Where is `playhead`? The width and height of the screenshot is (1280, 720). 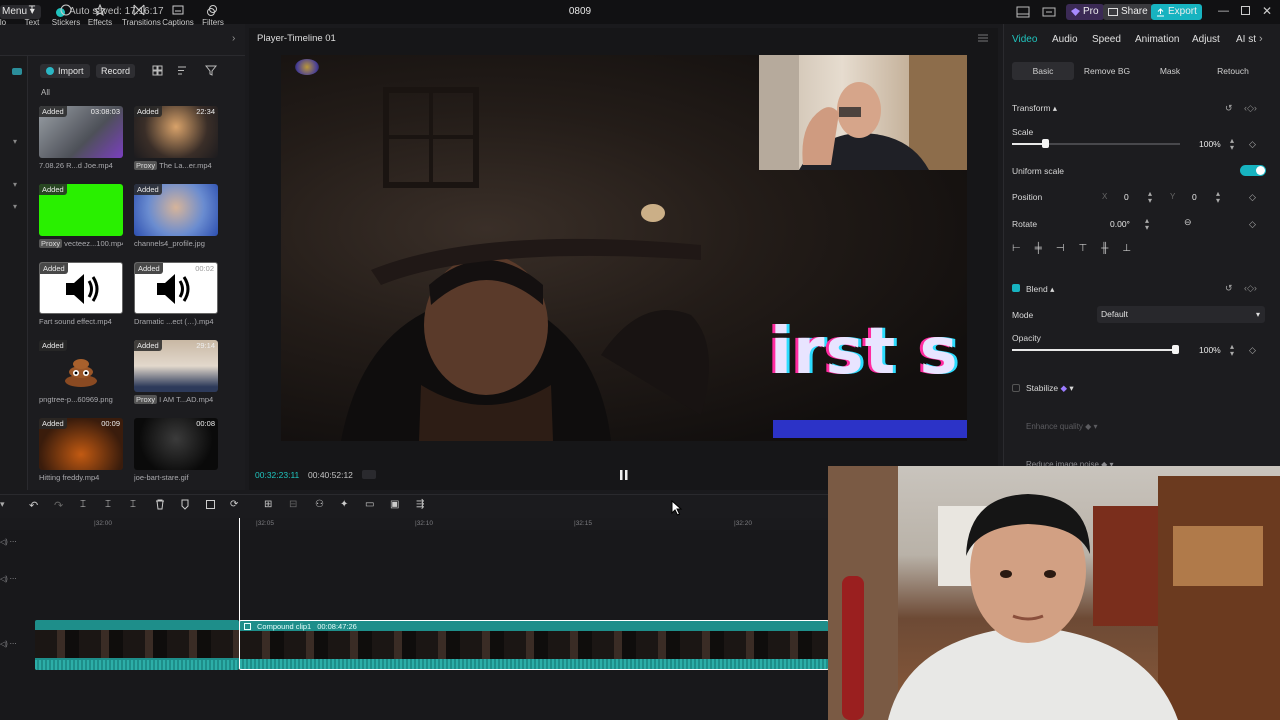
playhead is located at coordinates (239, 593).